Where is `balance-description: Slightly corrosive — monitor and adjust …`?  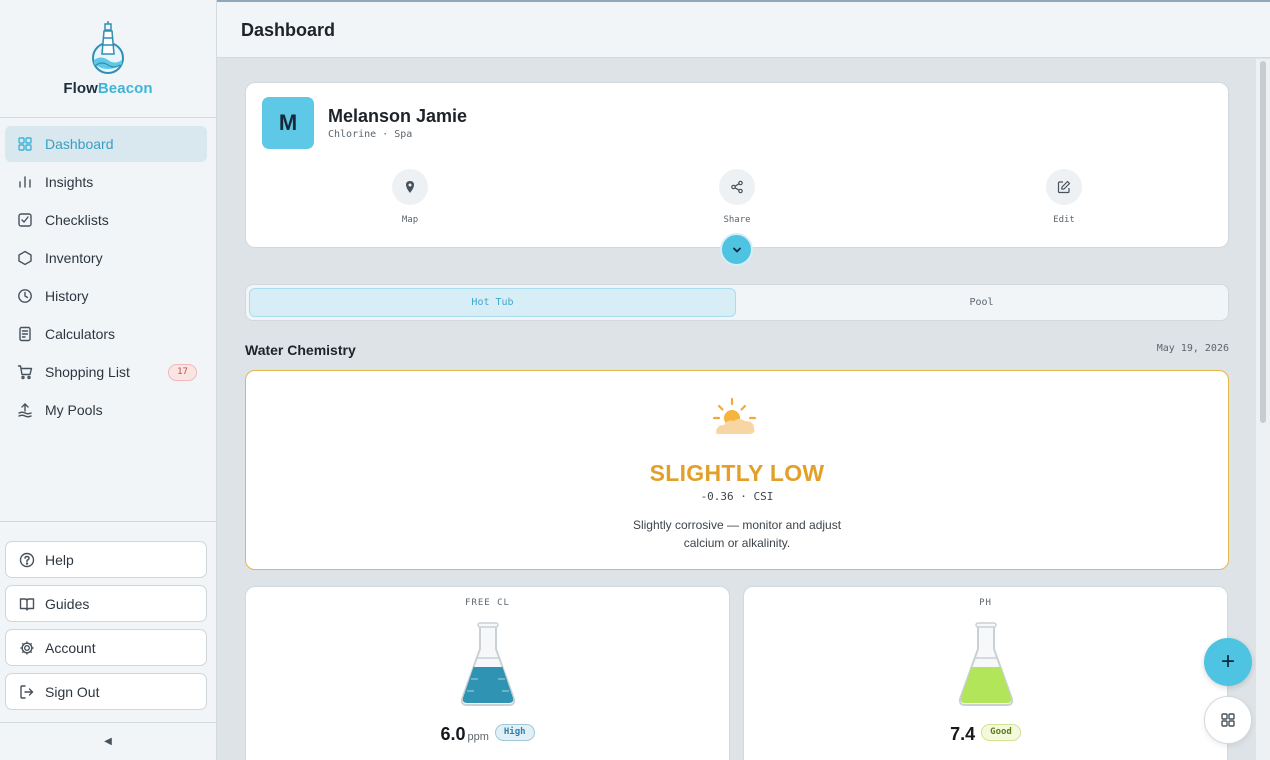
balance-description: Slightly corrosive — monitor and adjust … is located at coordinates (737, 534).